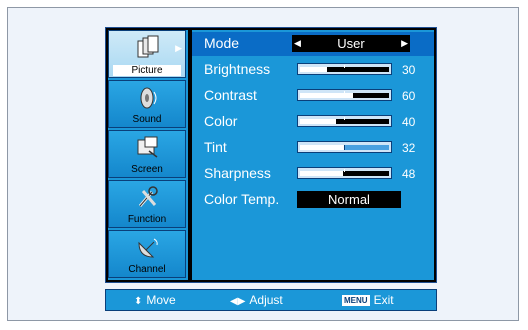  I want to click on brightness-row: Brightness 30, so click(313, 70).